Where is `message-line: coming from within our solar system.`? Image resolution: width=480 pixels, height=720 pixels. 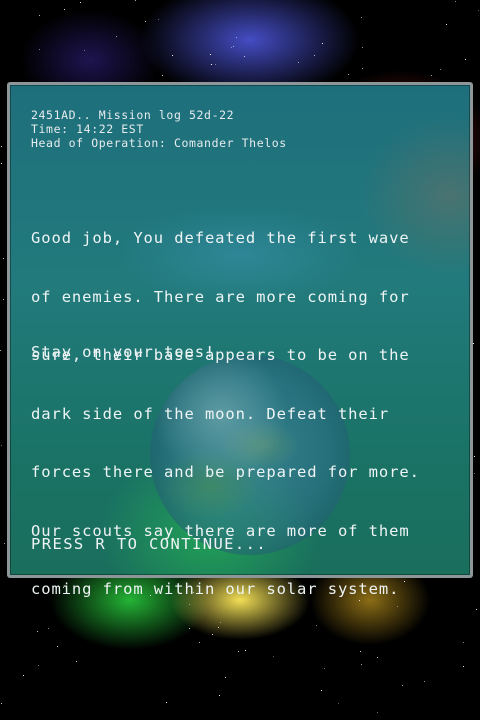
message-line: coming from within our solar system. is located at coordinates (215, 589).